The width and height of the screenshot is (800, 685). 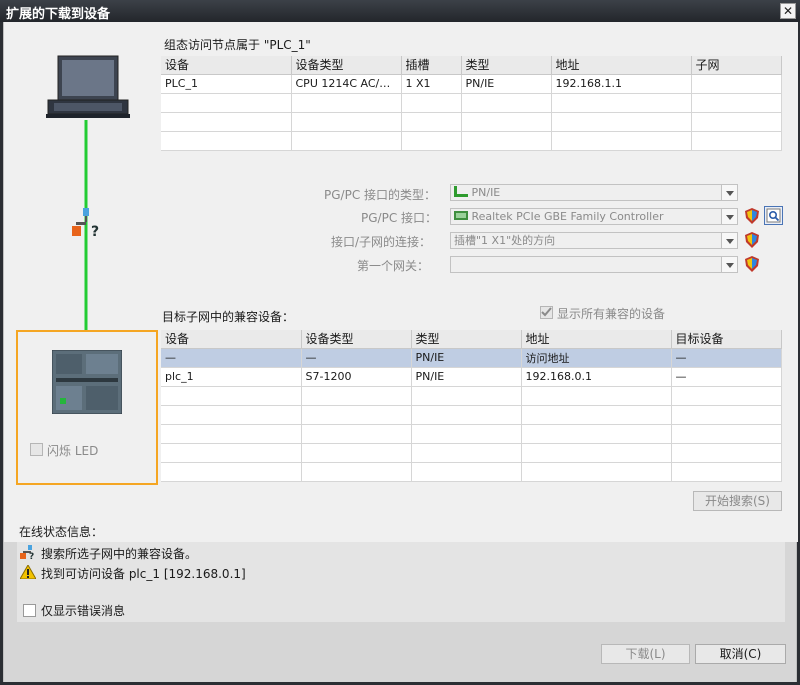 What do you see at coordinates (461, 191) in the screenshot?
I see `pnie-icon` at bounding box center [461, 191].